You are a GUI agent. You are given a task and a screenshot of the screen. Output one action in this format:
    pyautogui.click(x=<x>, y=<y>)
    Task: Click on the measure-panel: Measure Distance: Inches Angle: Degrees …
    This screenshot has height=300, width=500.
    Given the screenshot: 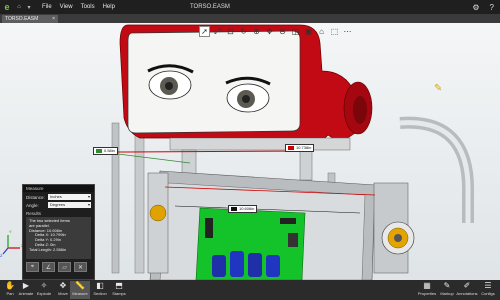 What is the action you would take?
    pyautogui.click(x=58, y=232)
    